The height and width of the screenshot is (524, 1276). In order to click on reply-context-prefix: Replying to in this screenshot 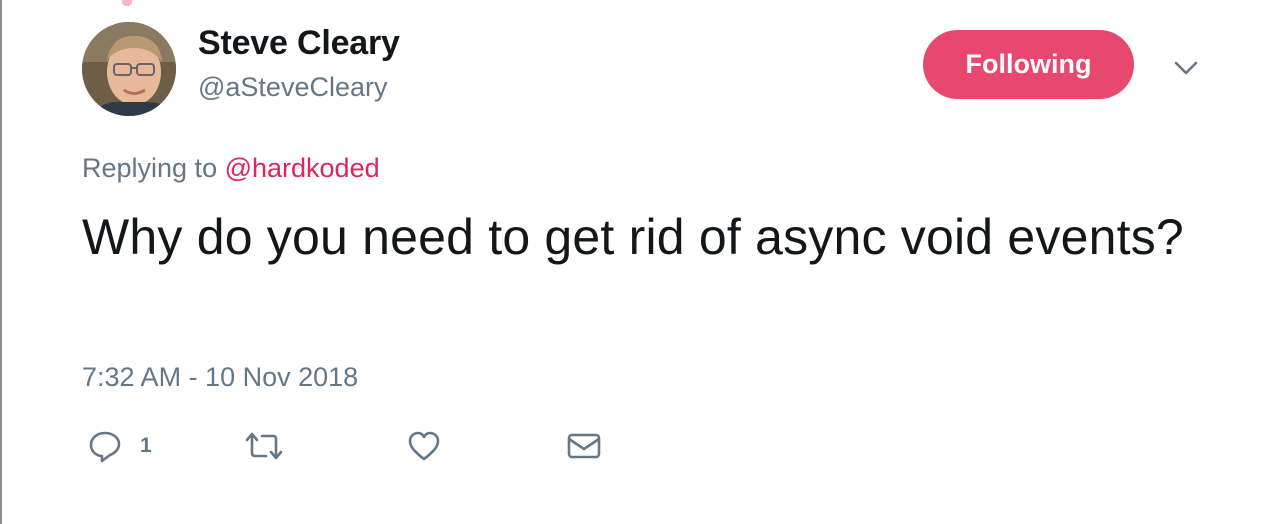, I will do `click(153, 168)`.